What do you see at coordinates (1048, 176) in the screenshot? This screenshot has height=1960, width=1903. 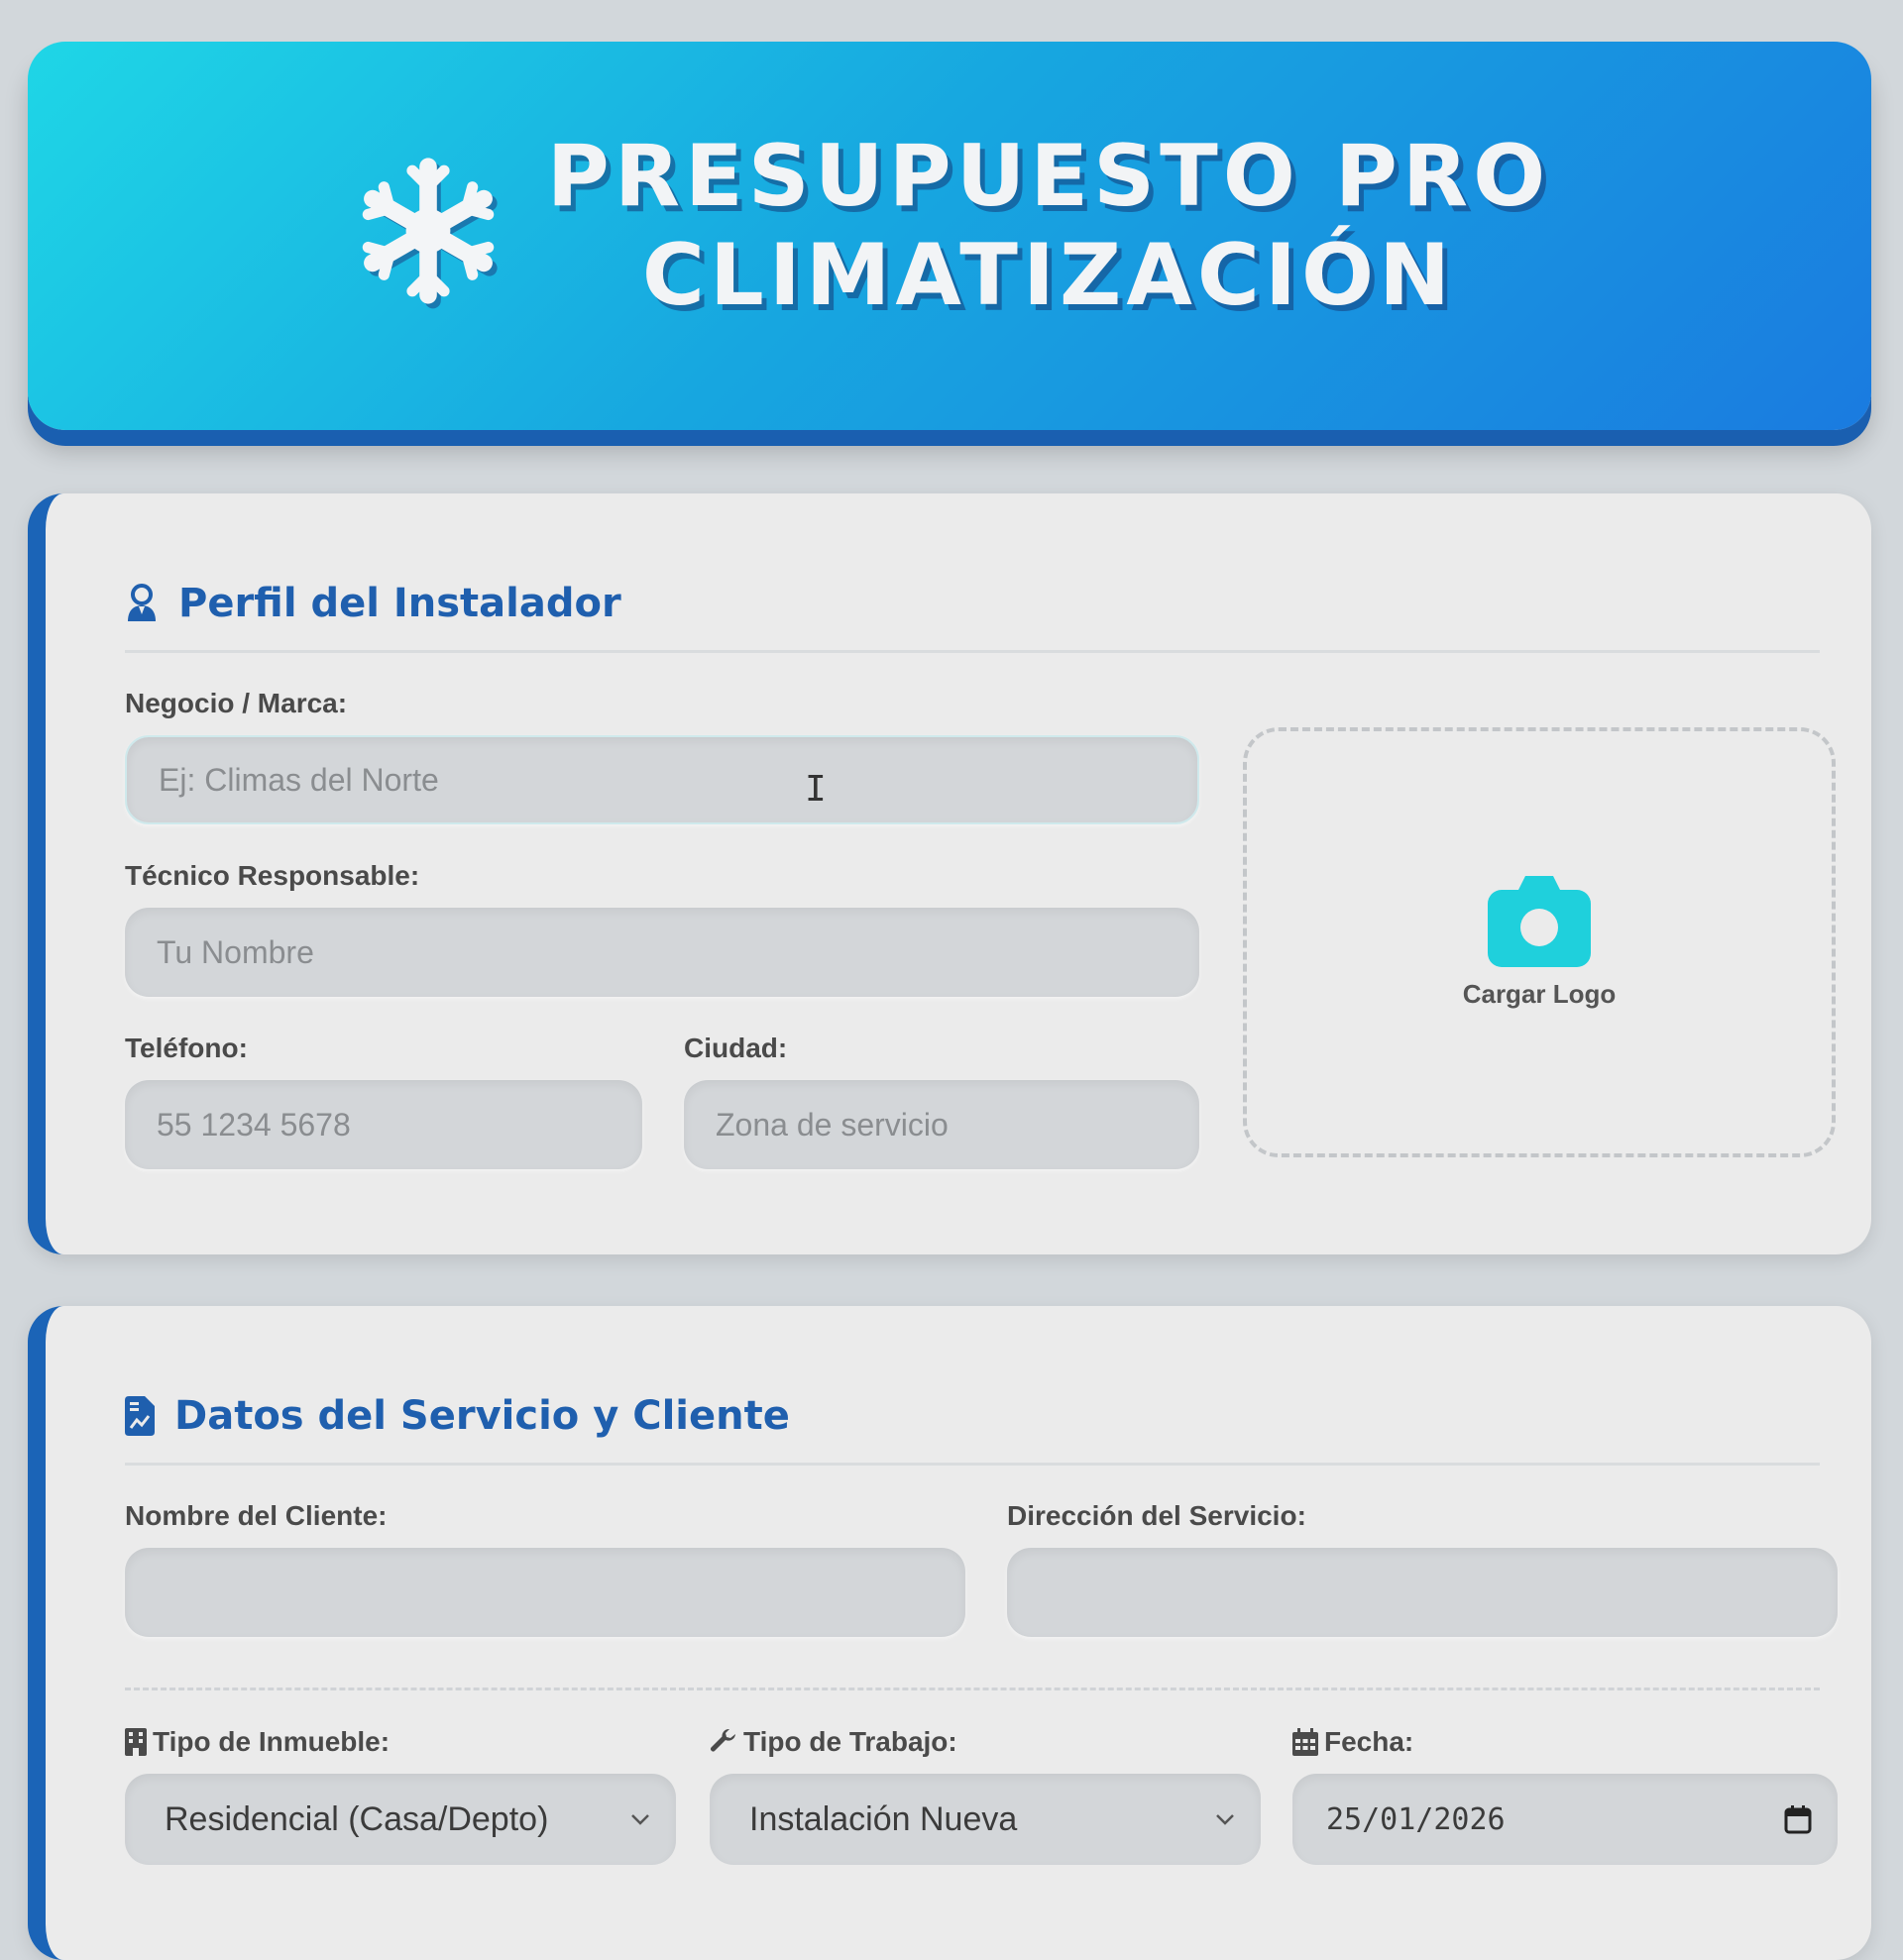 I see `title-line-1: PRESUPUESTO PRO` at bounding box center [1048, 176].